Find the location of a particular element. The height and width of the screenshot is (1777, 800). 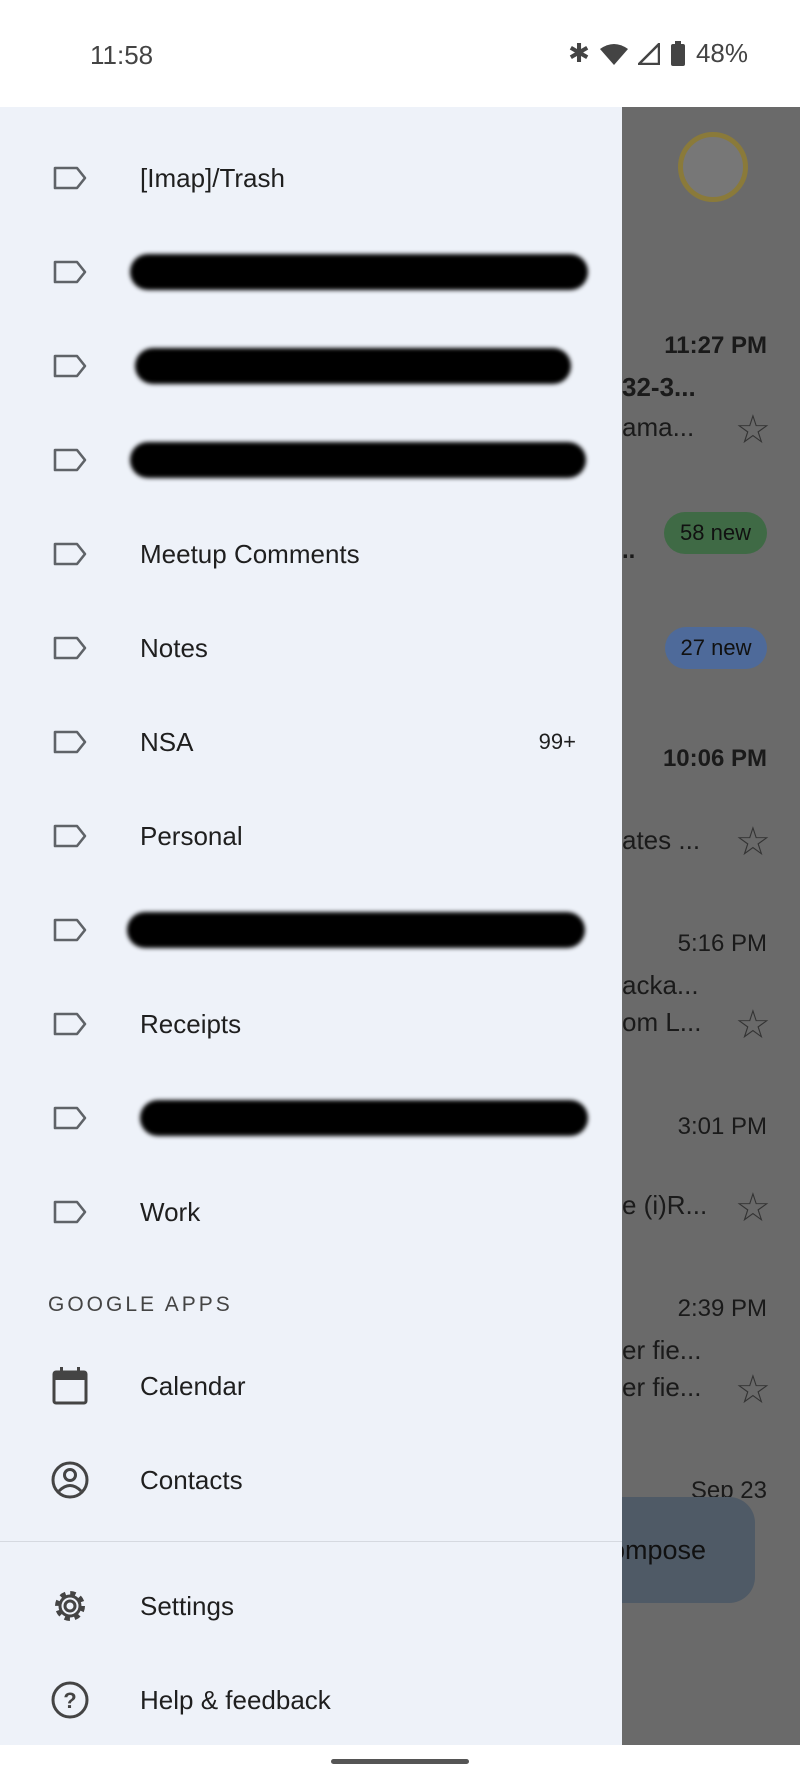

battery-icon is located at coordinates (677, 53).